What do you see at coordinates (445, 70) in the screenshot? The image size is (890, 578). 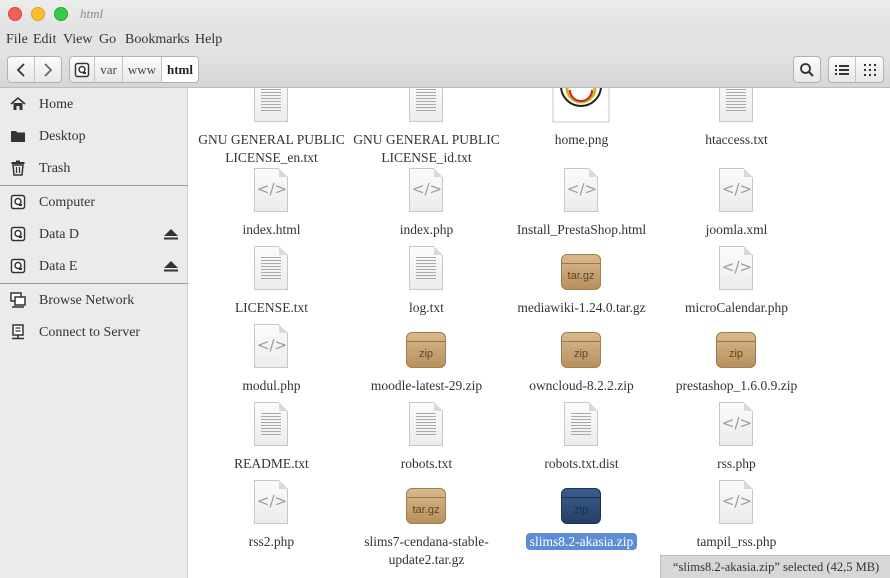 I see `toolbar: var www html` at bounding box center [445, 70].